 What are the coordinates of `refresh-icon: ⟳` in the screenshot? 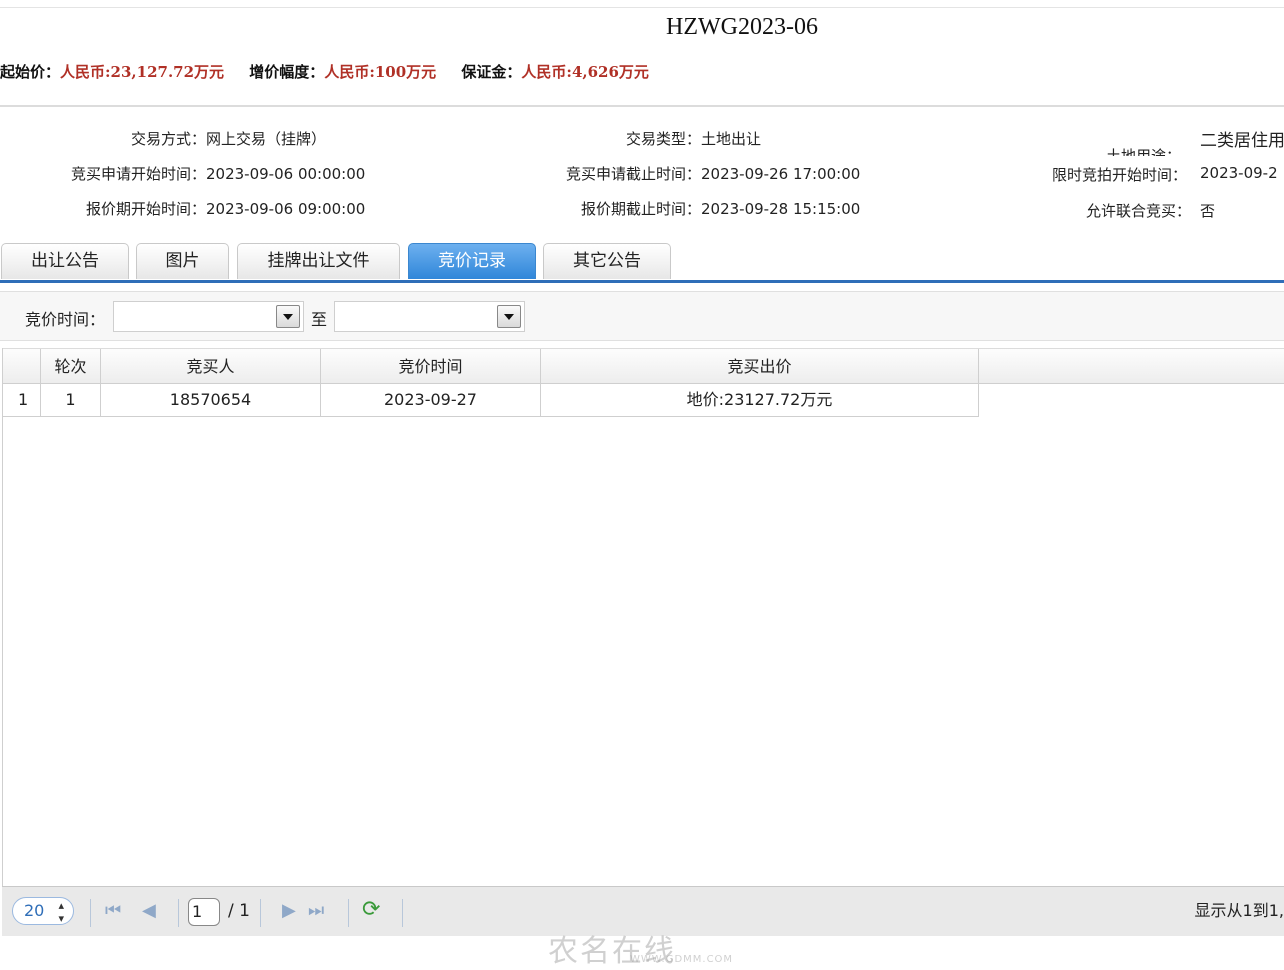 It's located at (371, 909).